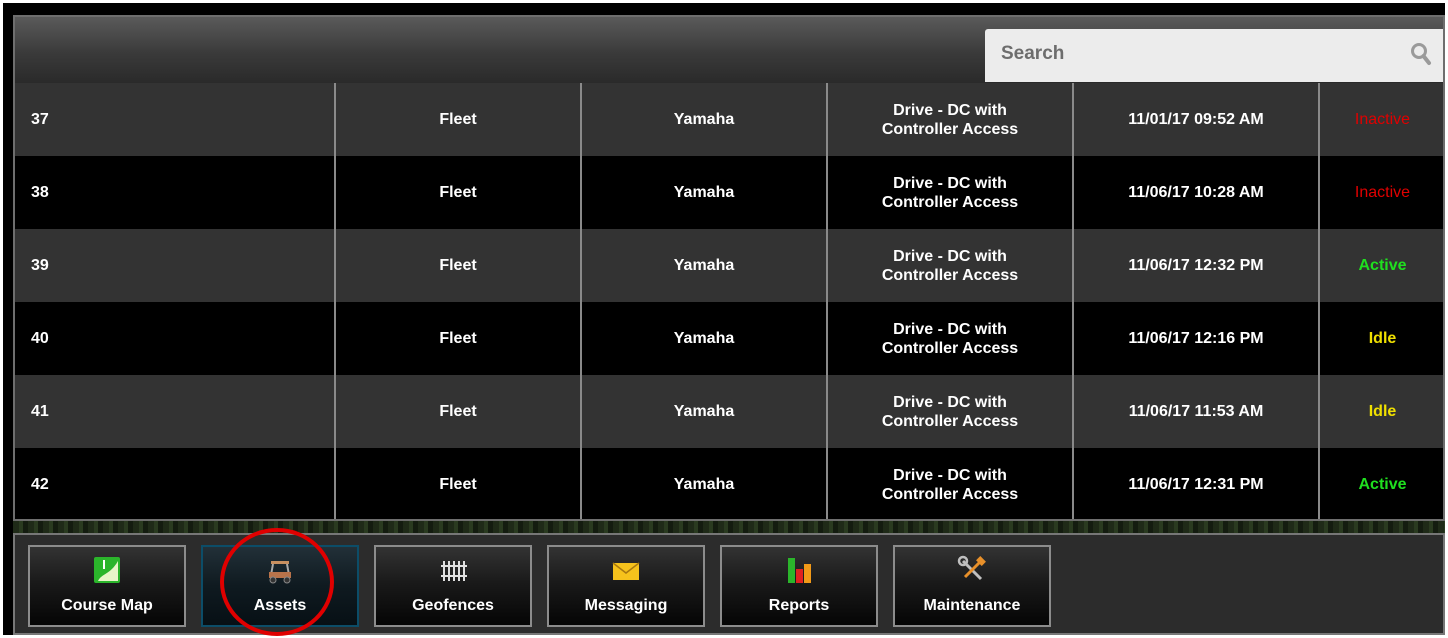 The width and height of the screenshot is (1448, 638). Describe the element at coordinates (1214, 55) in the screenshot. I see `search-box: Search` at that location.